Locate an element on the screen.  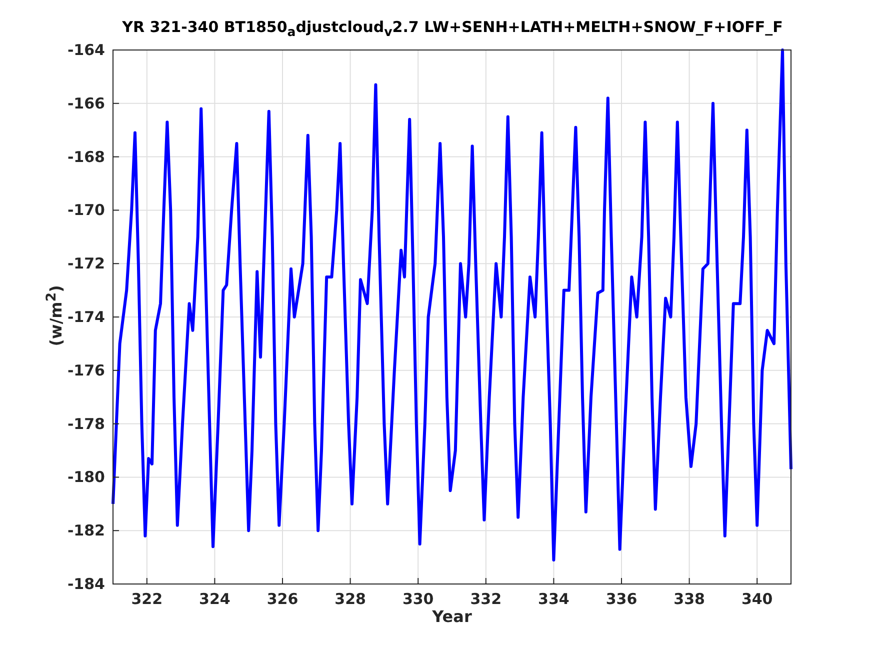
tick-label: 330 is located at coordinates (418, 599).